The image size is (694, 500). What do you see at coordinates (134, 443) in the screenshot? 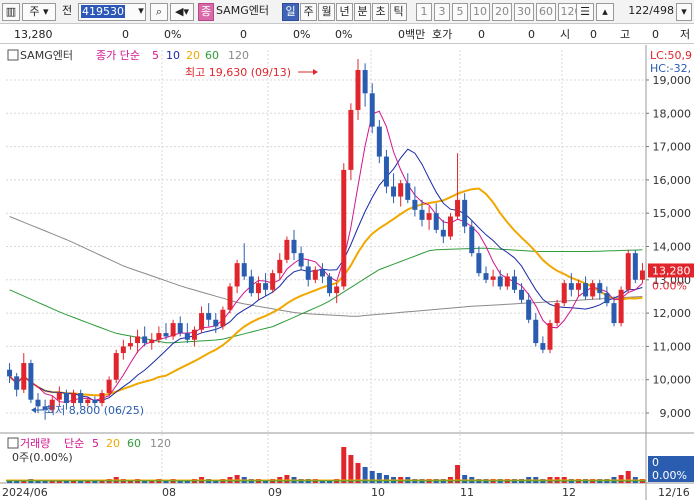
I see `volume-legend-ma-60: 60` at bounding box center [134, 443].